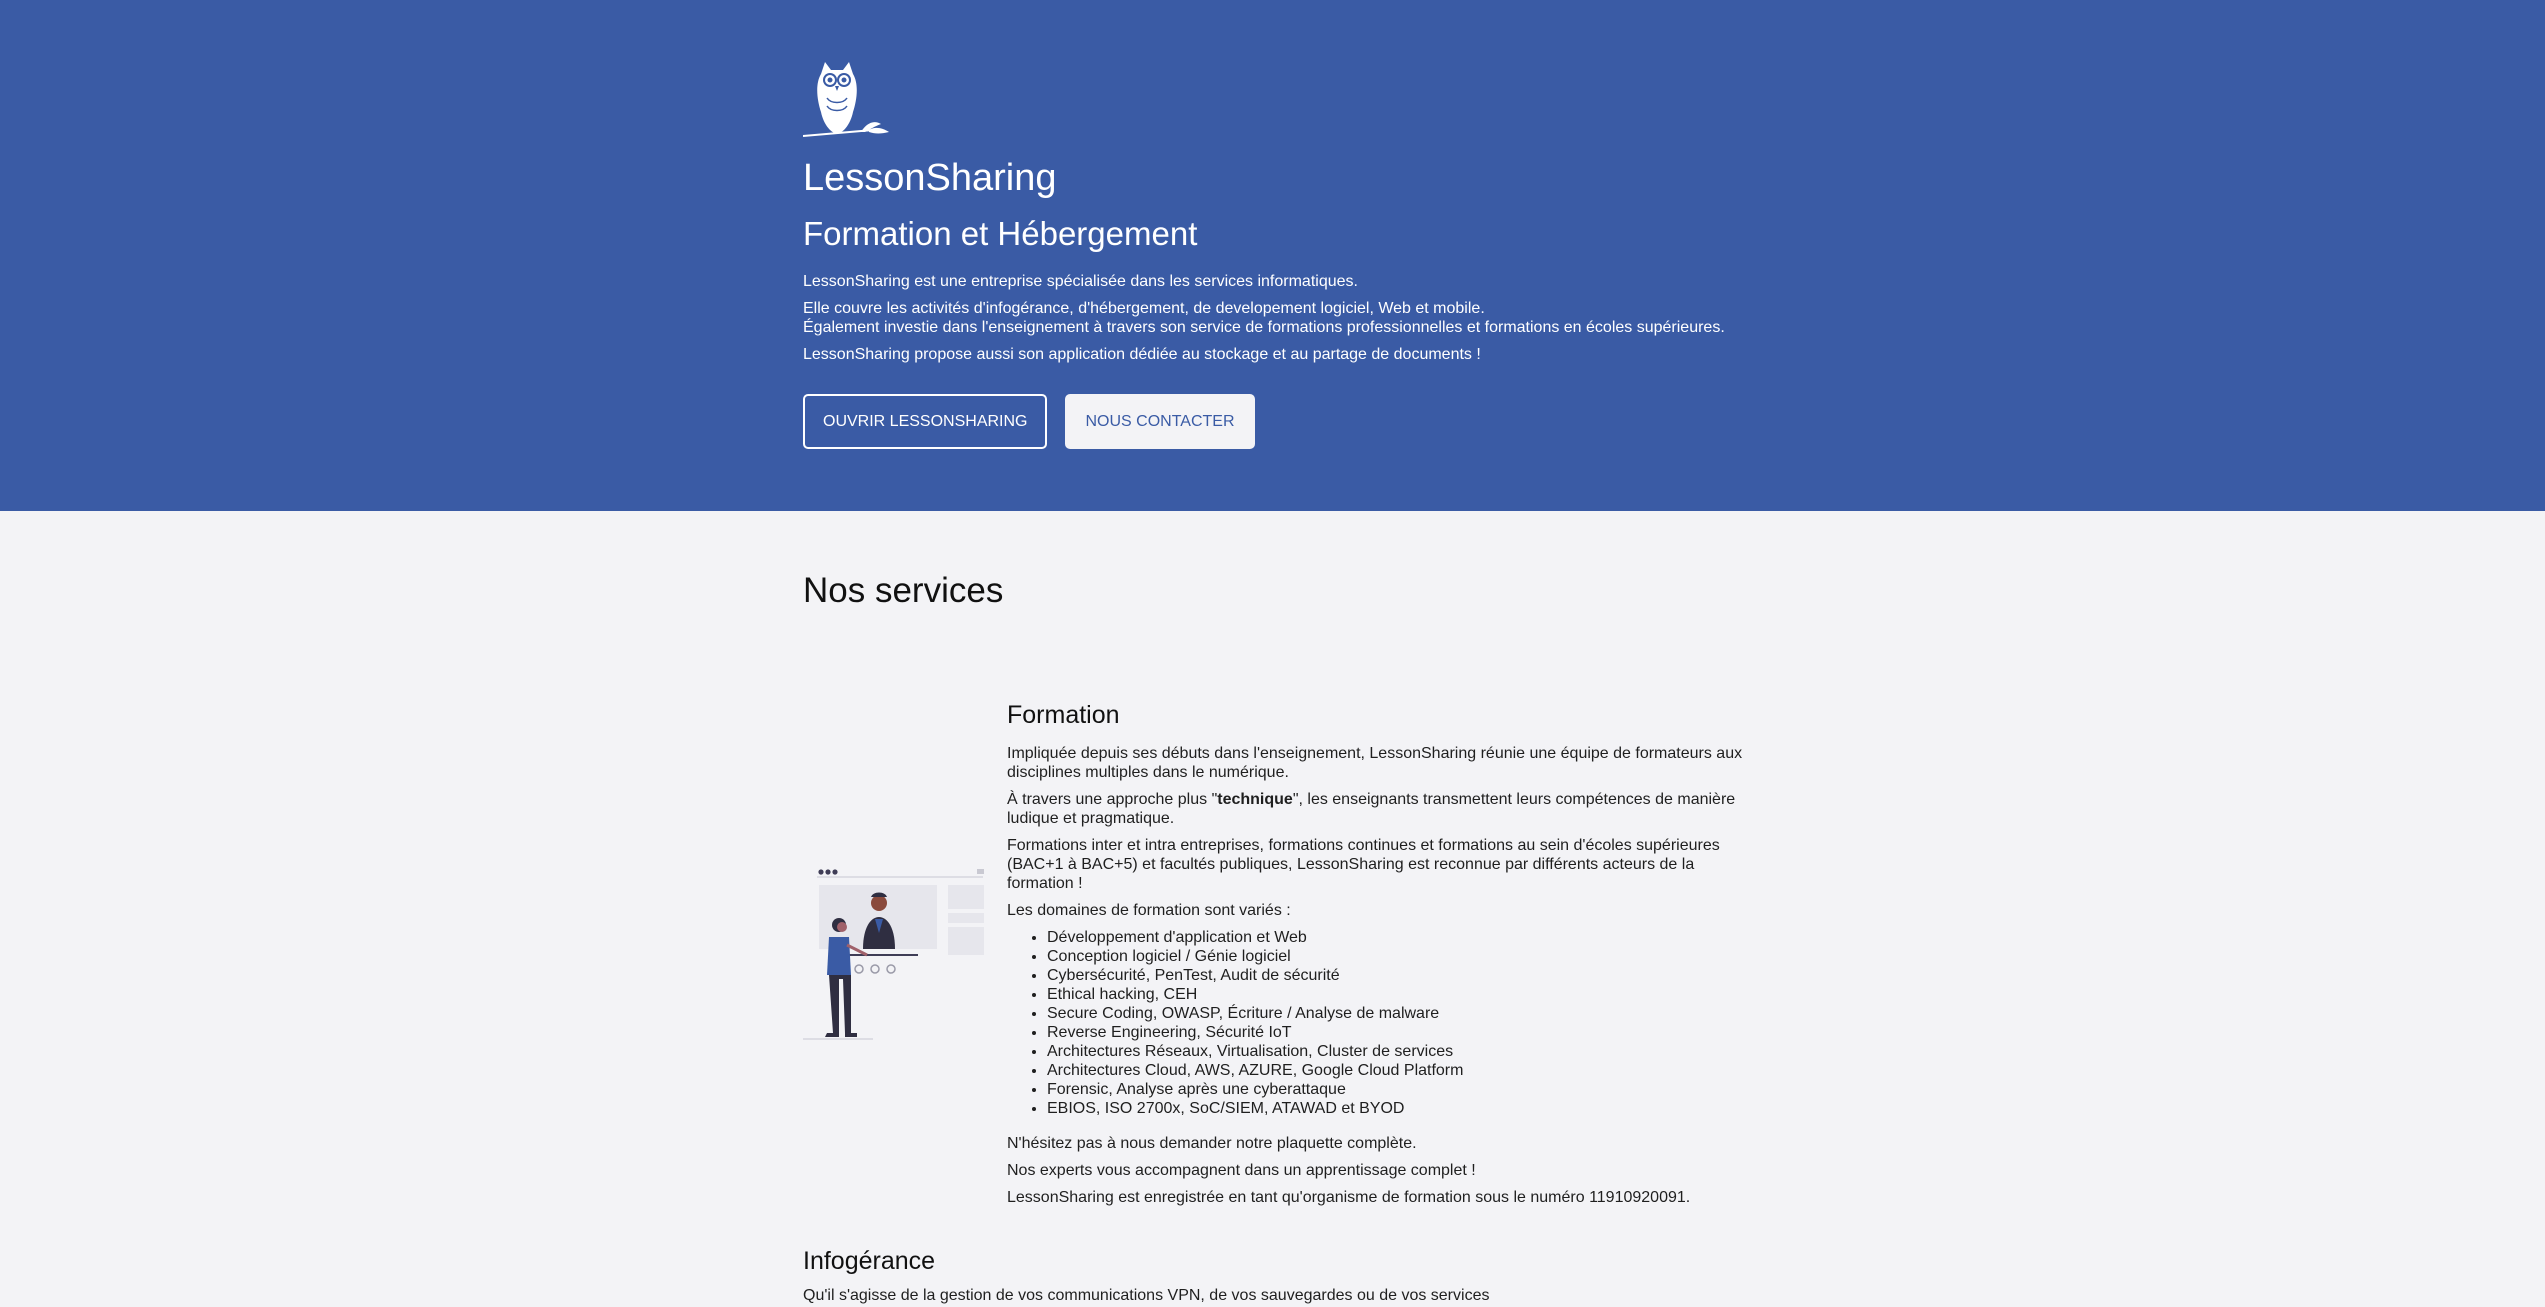 This screenshot has height=1307, width=2545. I want to click on text-fragment: À travers une approche plus ", so click(1112, 799).